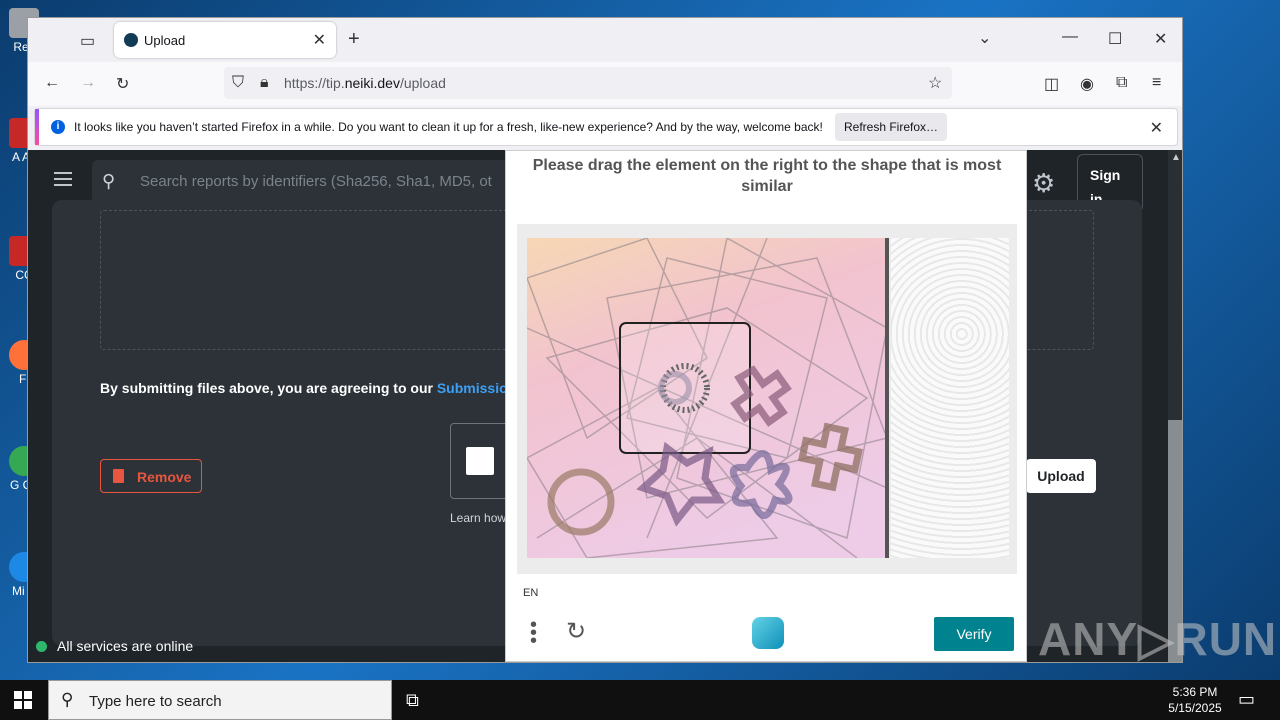  What do you see at coordinates (1176, 157) in the screenshot?
I see `scroll-up-icon: ▲` at bounding box center [1176, 157].